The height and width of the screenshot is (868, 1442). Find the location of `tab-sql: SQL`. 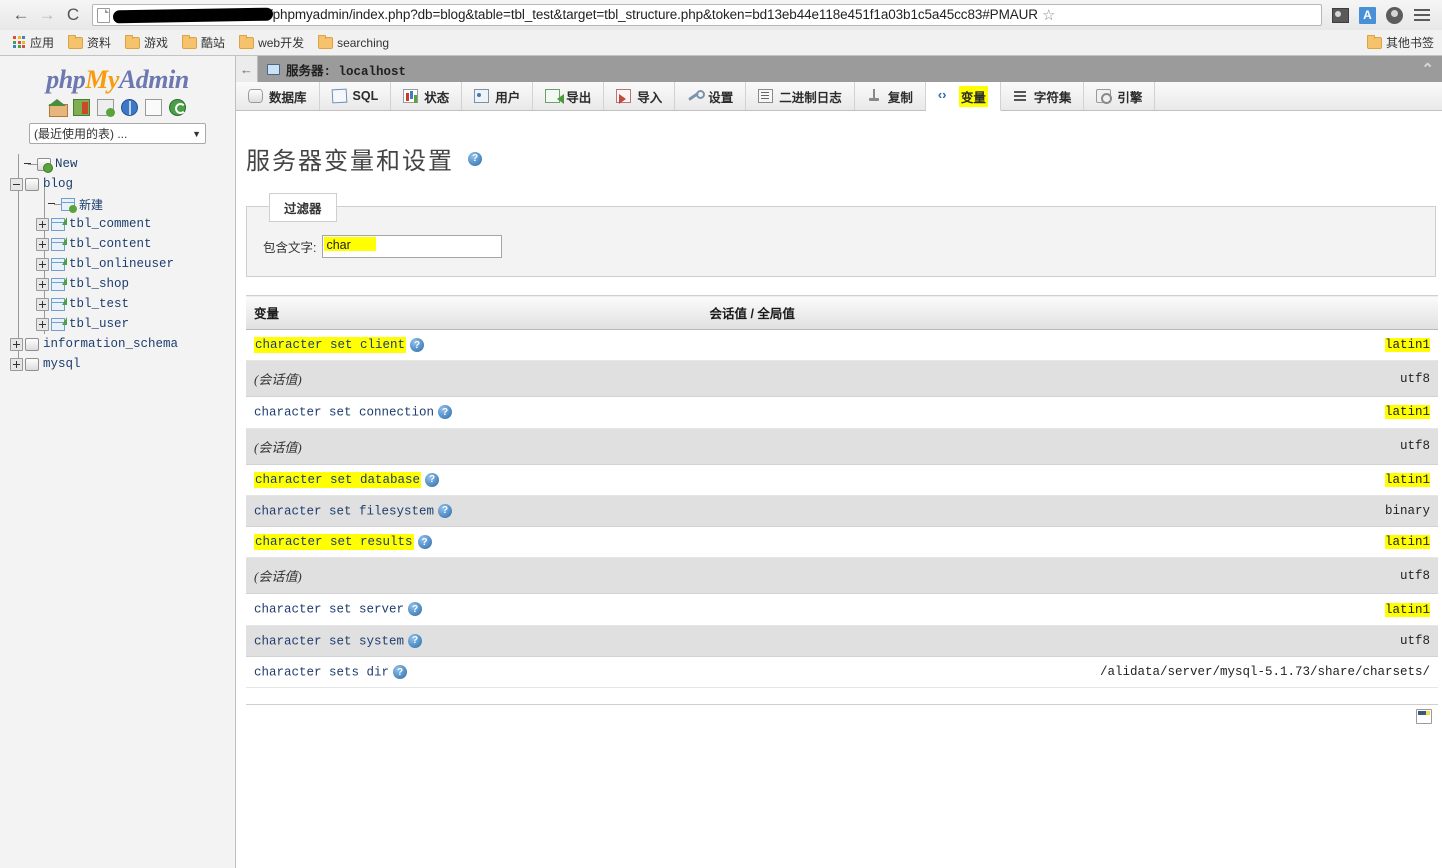

tab-sql: SQL is located at coordinates (356, 96).